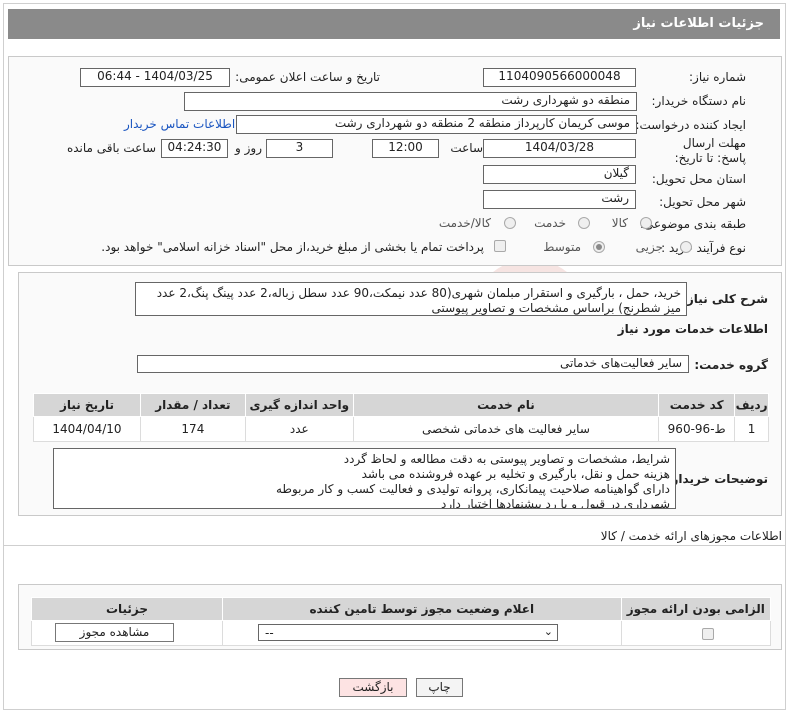 This screenshot has width=788, height=713. What do you see at coordinates (192, 429) in the screenshot?
I see `cell-qty: 174` at bounding box center [192, 429].